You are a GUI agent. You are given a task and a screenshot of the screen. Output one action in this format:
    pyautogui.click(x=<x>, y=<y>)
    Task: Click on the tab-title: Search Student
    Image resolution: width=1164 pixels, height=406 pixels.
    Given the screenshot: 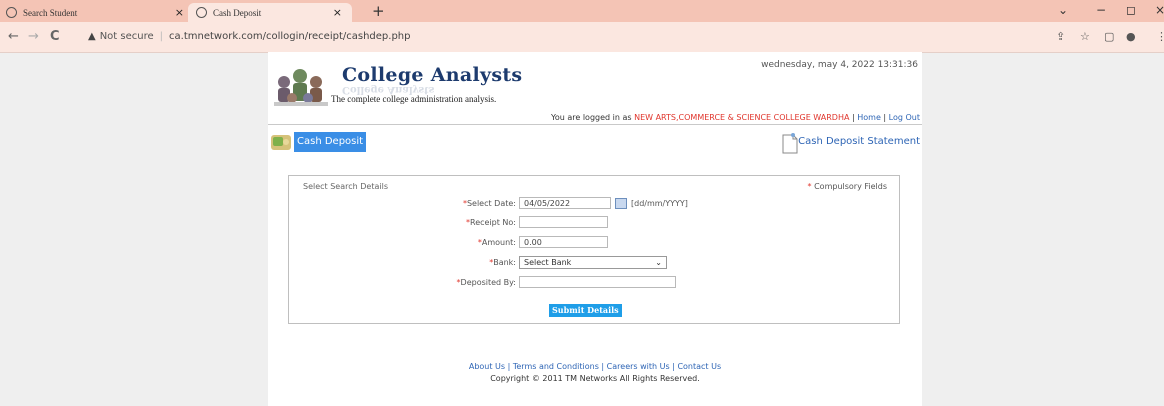 What is the action you would take?
    pyautogui.click(x=50, y=12)
    